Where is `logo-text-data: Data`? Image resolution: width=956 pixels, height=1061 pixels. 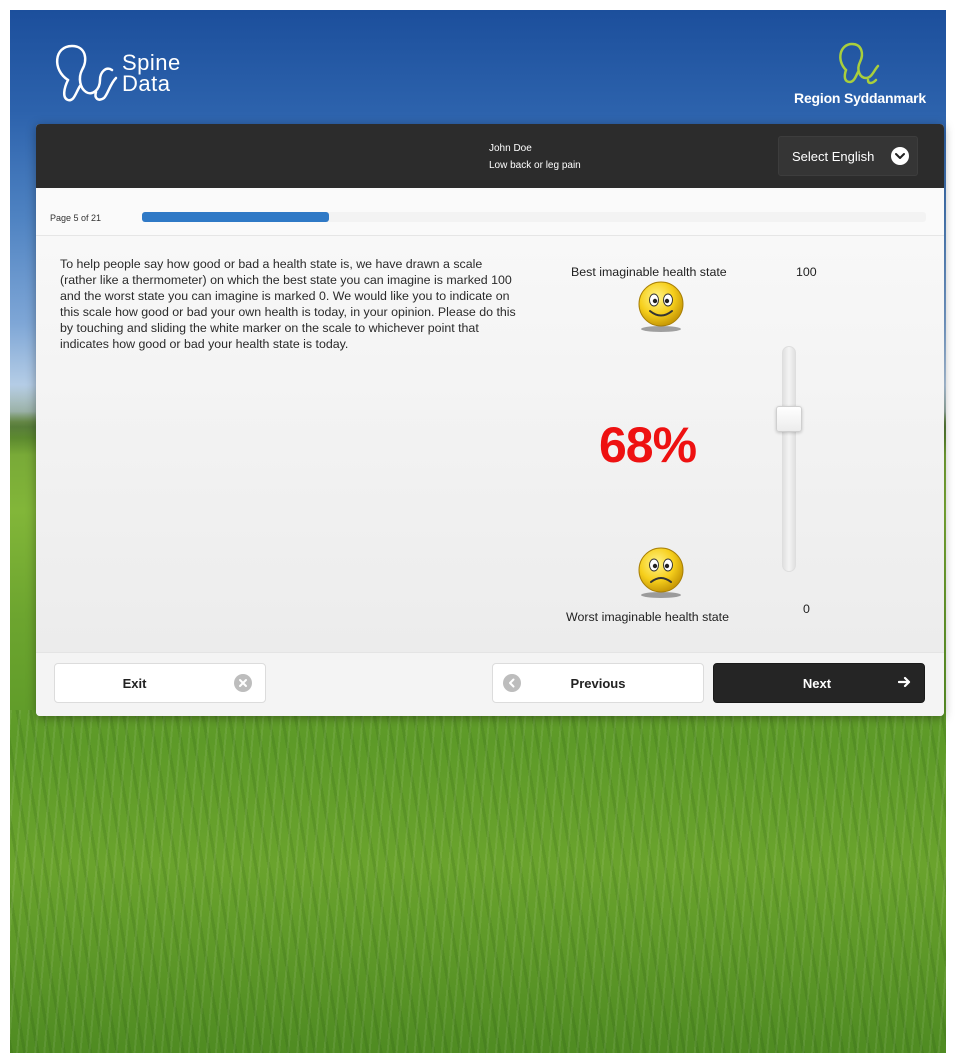 logo-text-data: Data is located at coordinates (146, 83).